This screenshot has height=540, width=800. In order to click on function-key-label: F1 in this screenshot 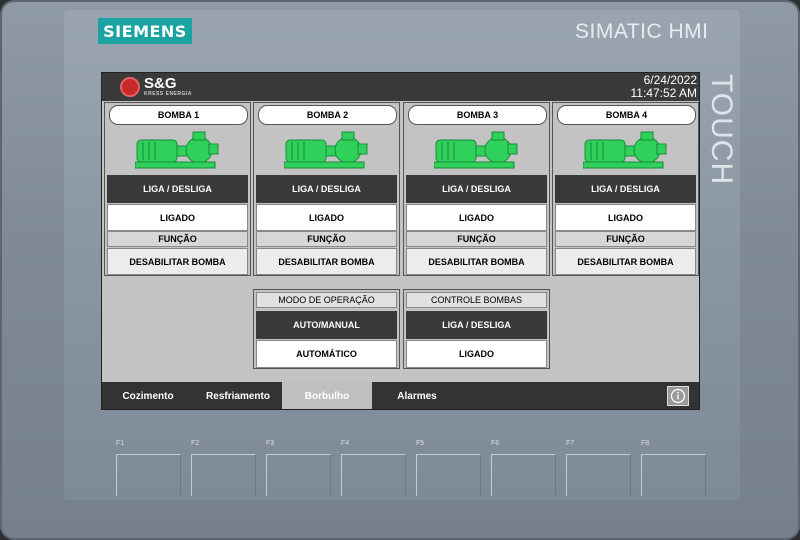, I will do `click(120, 443)`.